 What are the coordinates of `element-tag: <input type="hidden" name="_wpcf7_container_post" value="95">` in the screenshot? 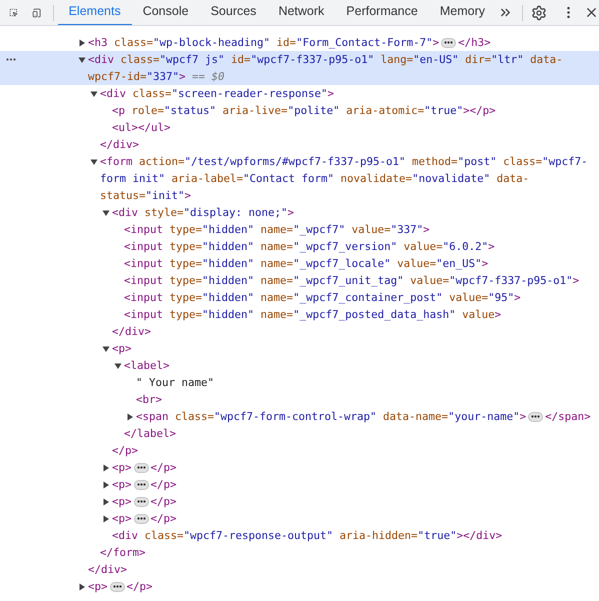 It's located at (361, 297).